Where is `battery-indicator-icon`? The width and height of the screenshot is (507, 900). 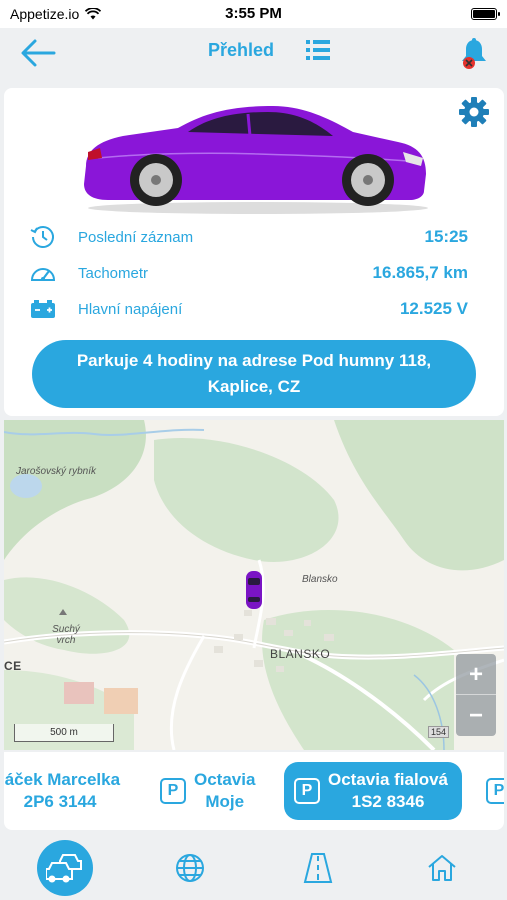 battery-indicator-icon is located at coordinates (485, 14).